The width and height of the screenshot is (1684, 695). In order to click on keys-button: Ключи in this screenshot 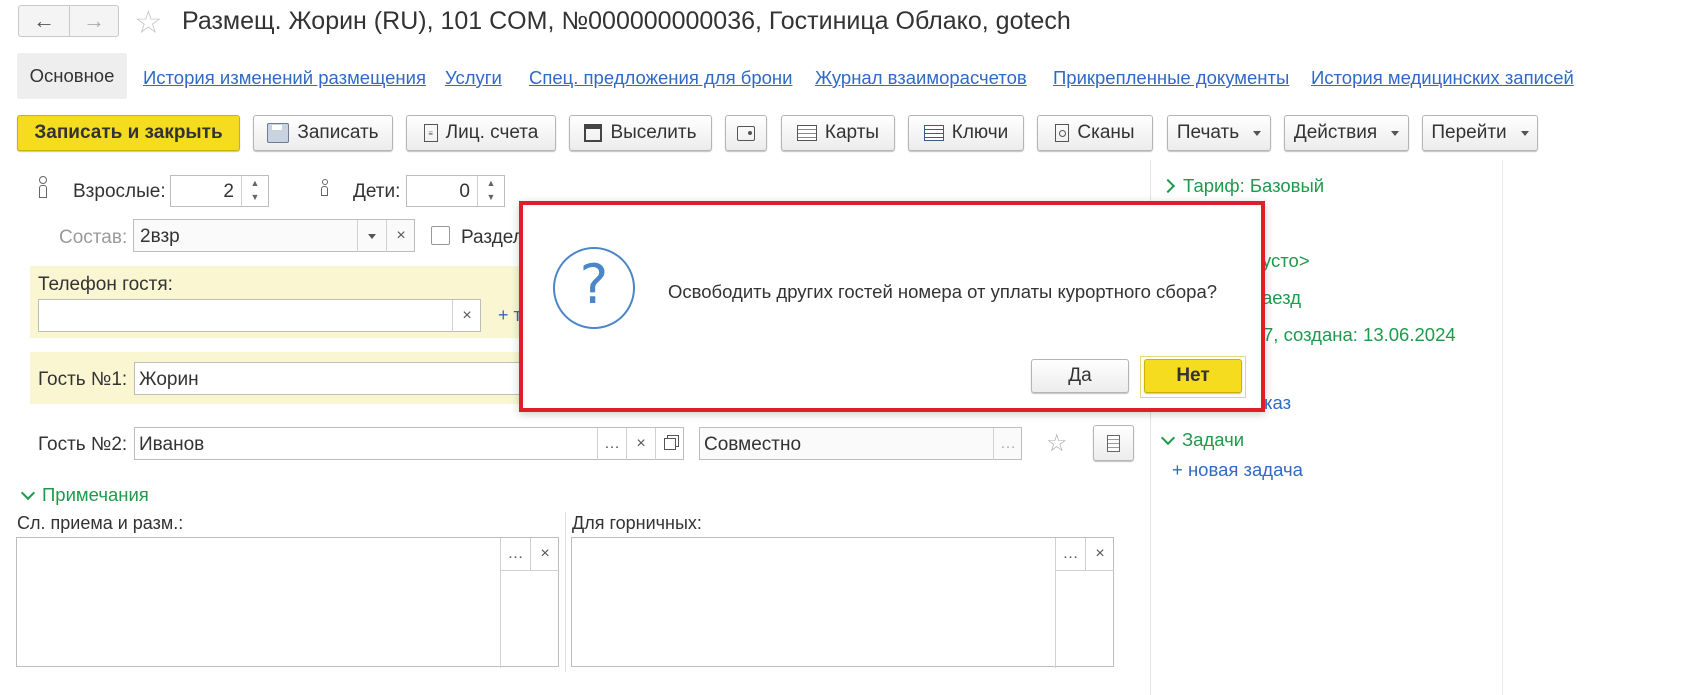, I will do `click(966, 133)`.